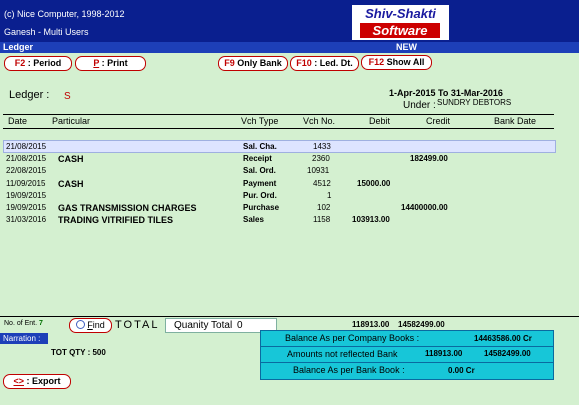  I want to click on not-reflected-credit: 14582499.00, so click(507, 353).